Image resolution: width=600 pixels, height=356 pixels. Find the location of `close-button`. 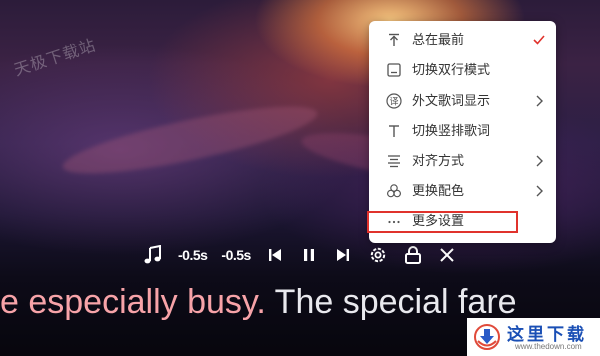

close-button is located at coordinates (447, 255).